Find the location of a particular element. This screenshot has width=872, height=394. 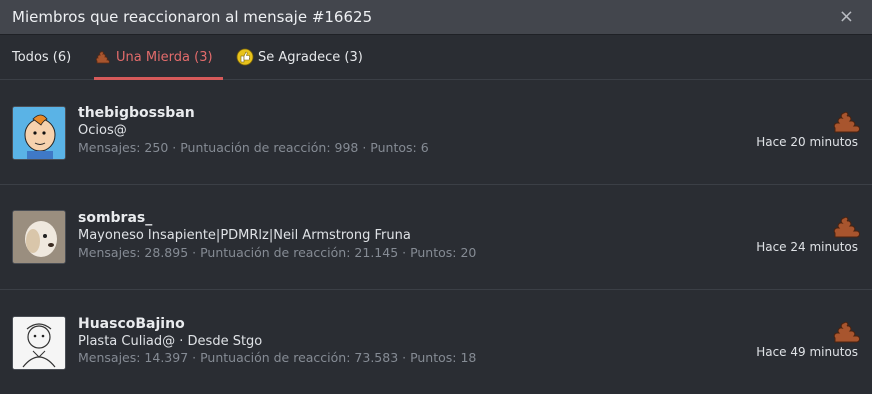

tab-una-mierda: Una Mierda (3) is located at coordinates (158, 57).